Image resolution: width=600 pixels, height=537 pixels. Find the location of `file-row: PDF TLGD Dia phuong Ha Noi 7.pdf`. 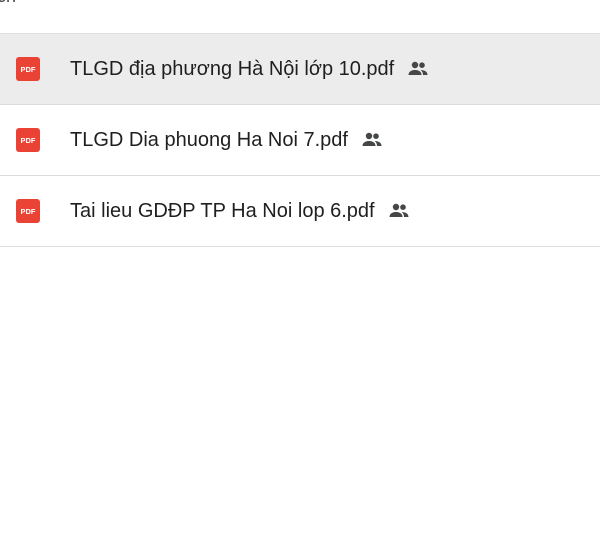

file-row: PDF TLGD Dia phuong Ha Noi 7.pdf is located at coordinates (300, 140).